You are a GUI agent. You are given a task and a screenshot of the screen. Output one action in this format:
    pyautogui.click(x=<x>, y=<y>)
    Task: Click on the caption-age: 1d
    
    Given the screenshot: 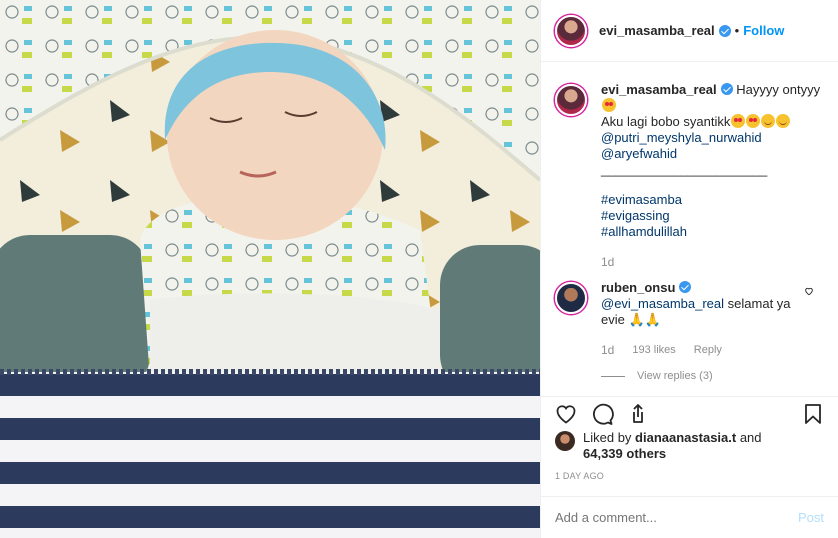 What is the action you would take?
    pyautogui.click(x=608, y=262)
    